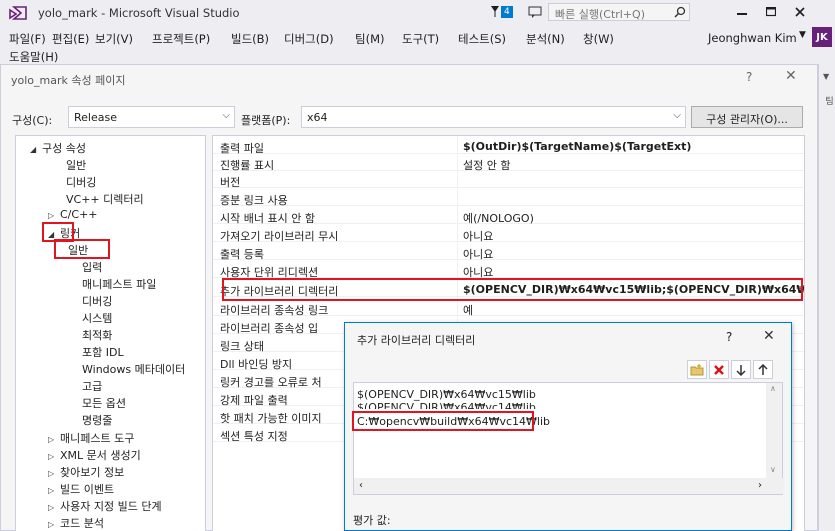 The width and height of the screenshot is (835, 531). I want to click on menu-analyze: 분석(N), so click(545, 39).